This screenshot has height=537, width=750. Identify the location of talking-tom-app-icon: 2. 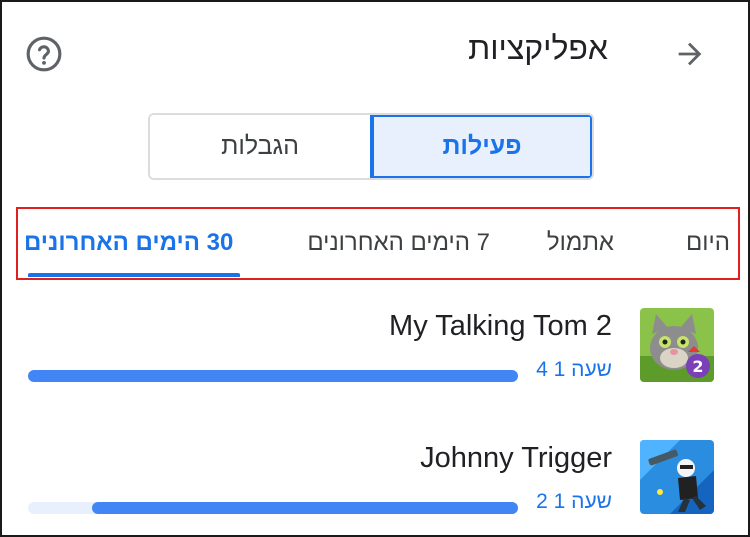
(677, 345).